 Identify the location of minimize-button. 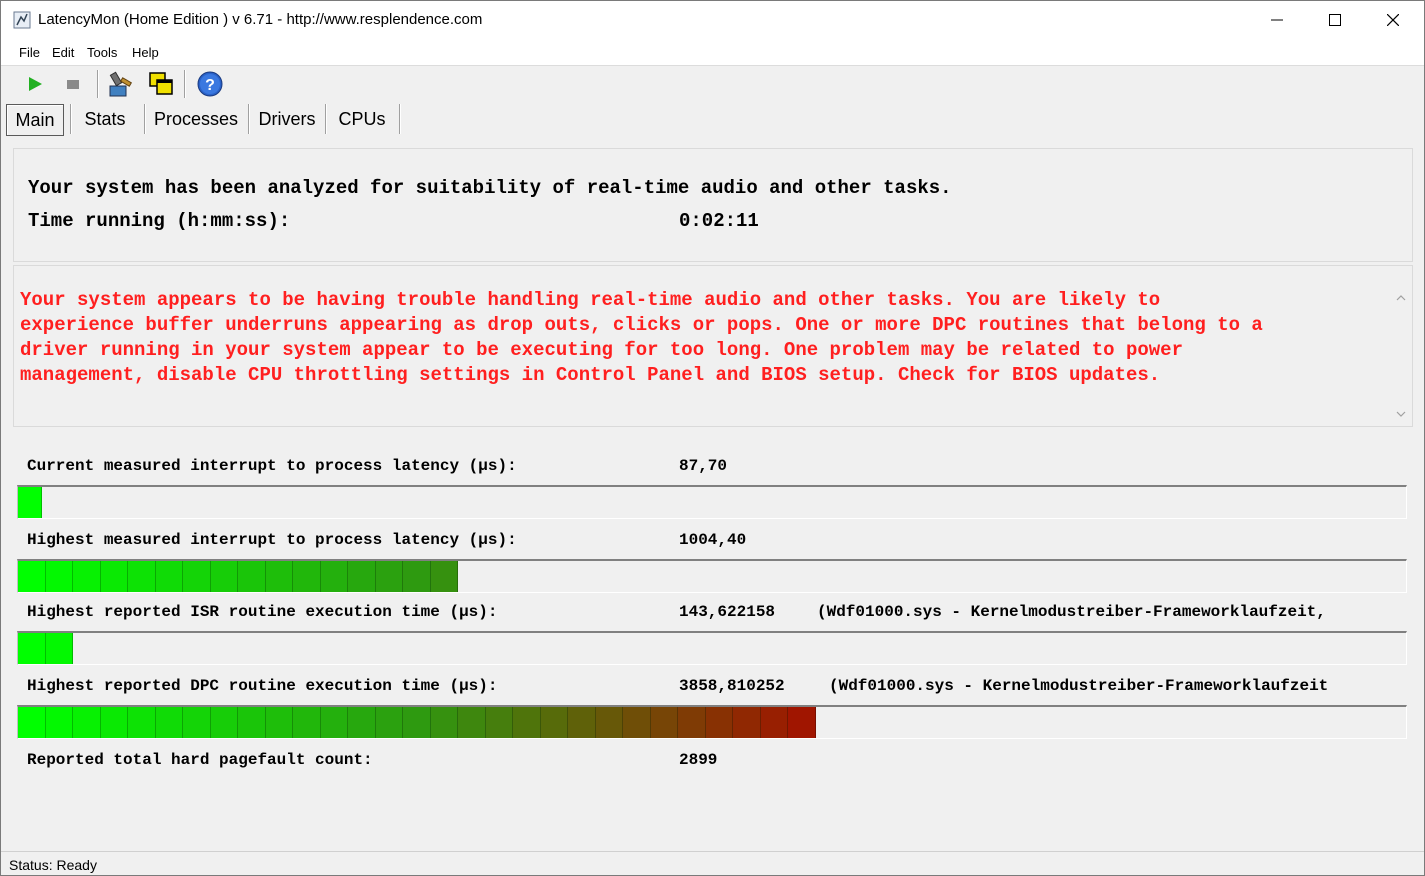
(1277, 20).